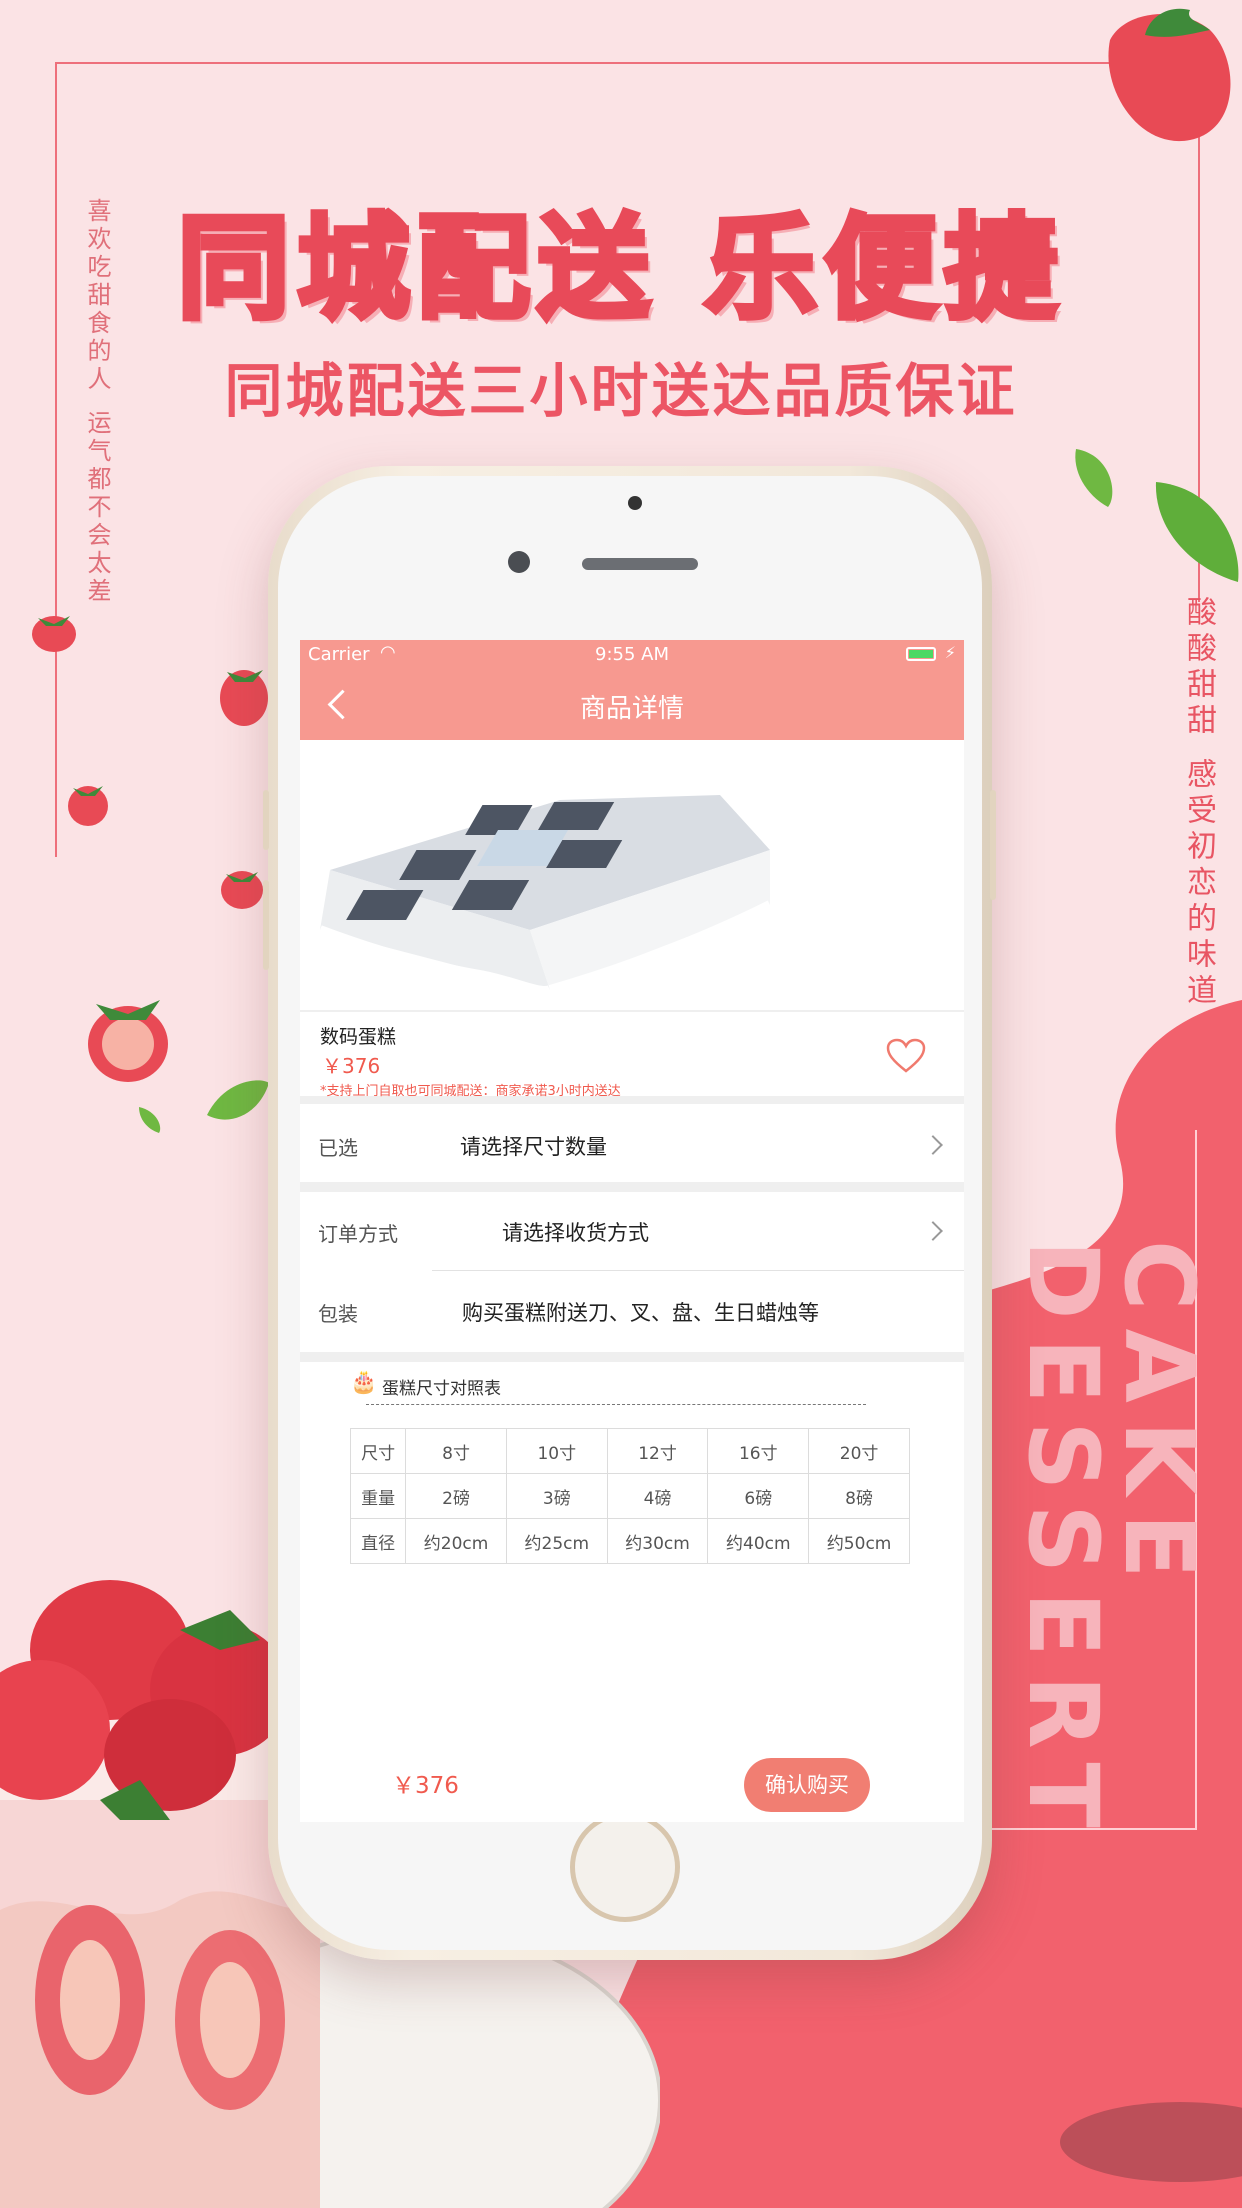 This screenshot has height=2208, width=1242. Describe the element at coordinates (758, 1496) in the screenshot. I see `table-cell: 6磅` at that location.